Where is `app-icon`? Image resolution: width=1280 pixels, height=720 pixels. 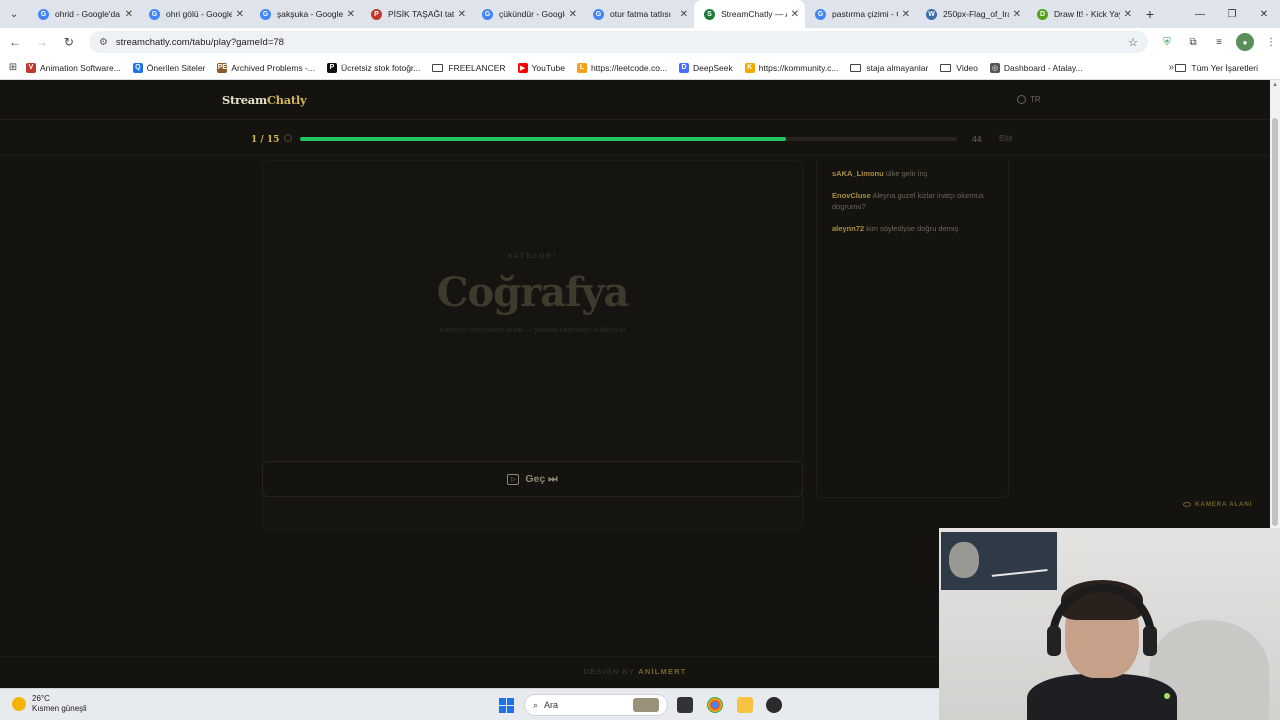 app-icon is located at coordinates (774, 705).